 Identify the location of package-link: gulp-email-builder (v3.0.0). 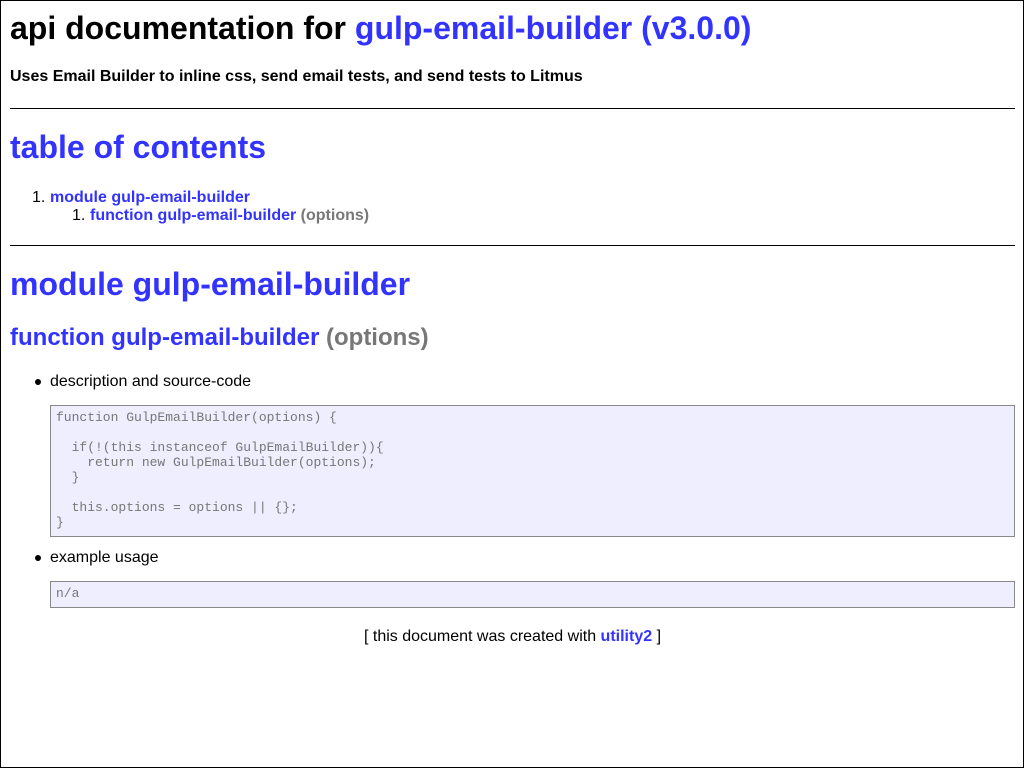
(553, 28).